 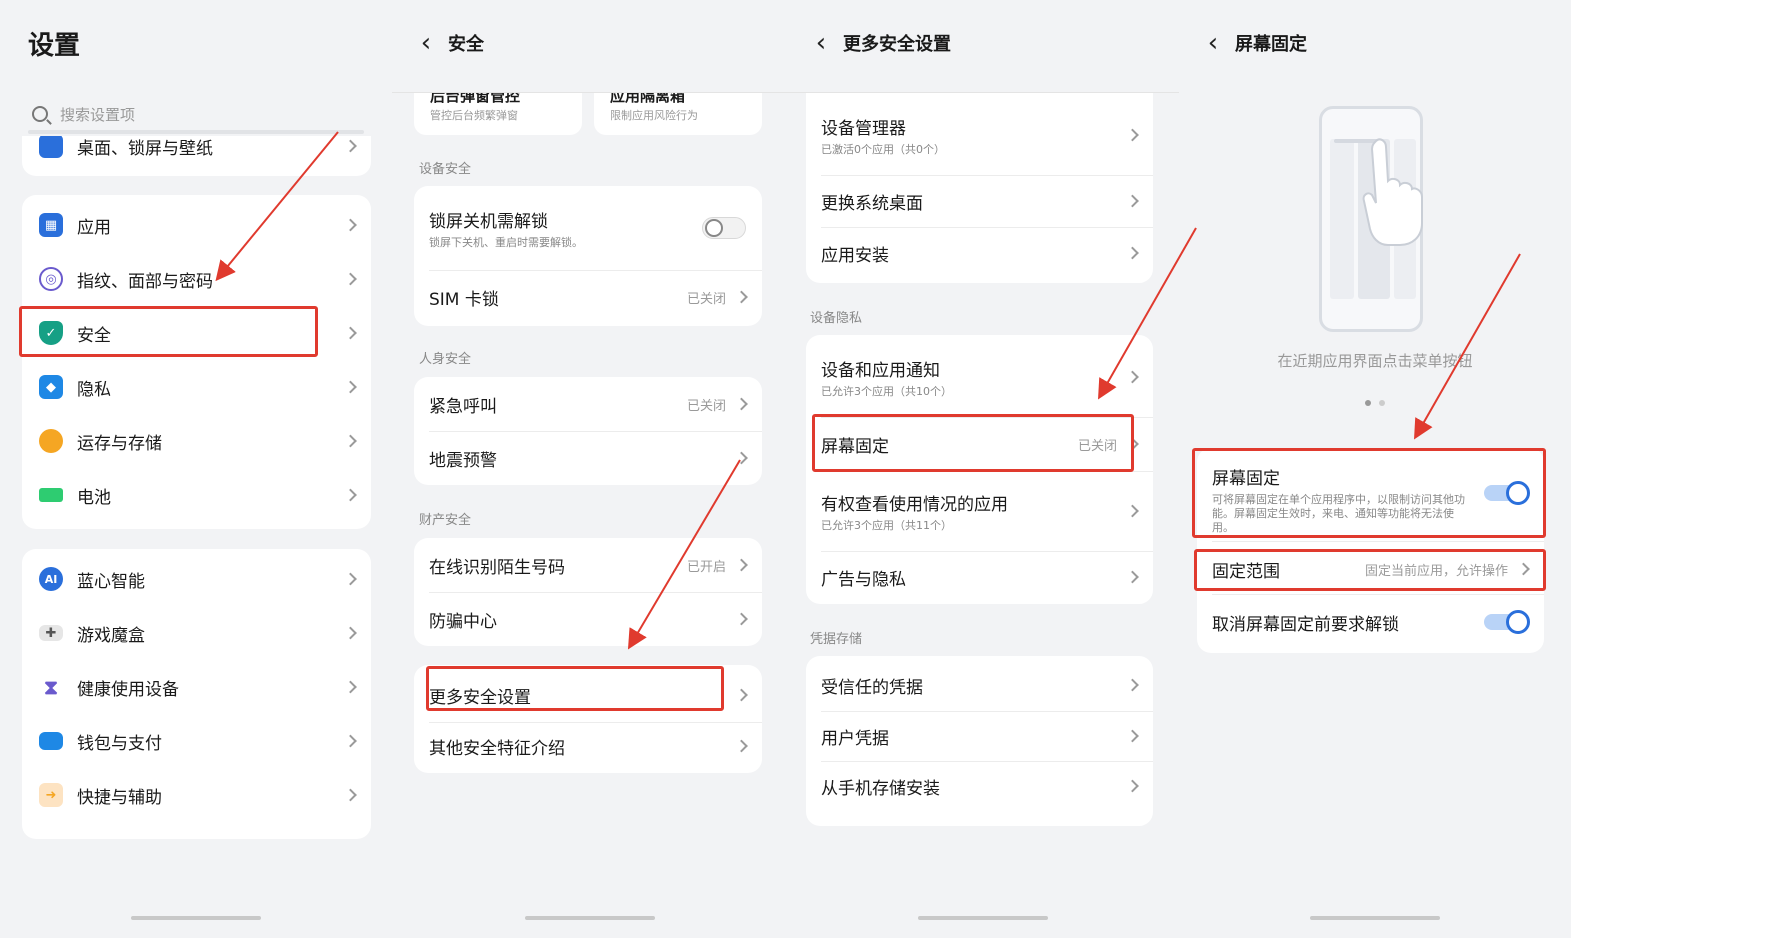 I want to click on lock-shutdown-toggle, so click(x=724, y=228).